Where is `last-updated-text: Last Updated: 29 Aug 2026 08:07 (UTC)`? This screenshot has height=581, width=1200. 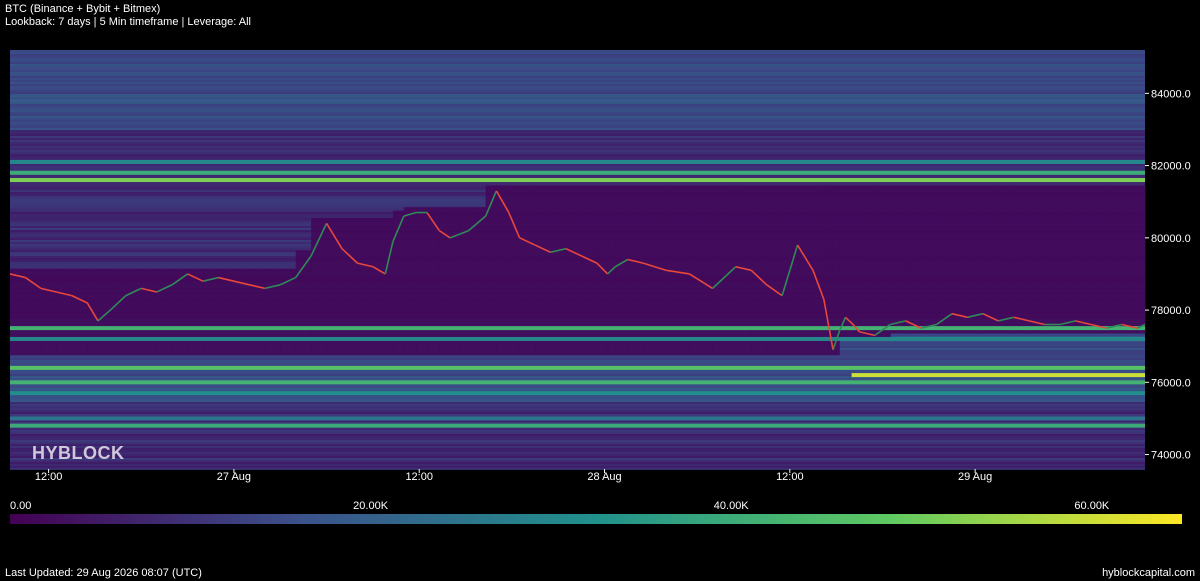
last-updated-text: Last Updated: 29 Aug 2026 08:07 (UTC) is located at coordinates (103, 573).